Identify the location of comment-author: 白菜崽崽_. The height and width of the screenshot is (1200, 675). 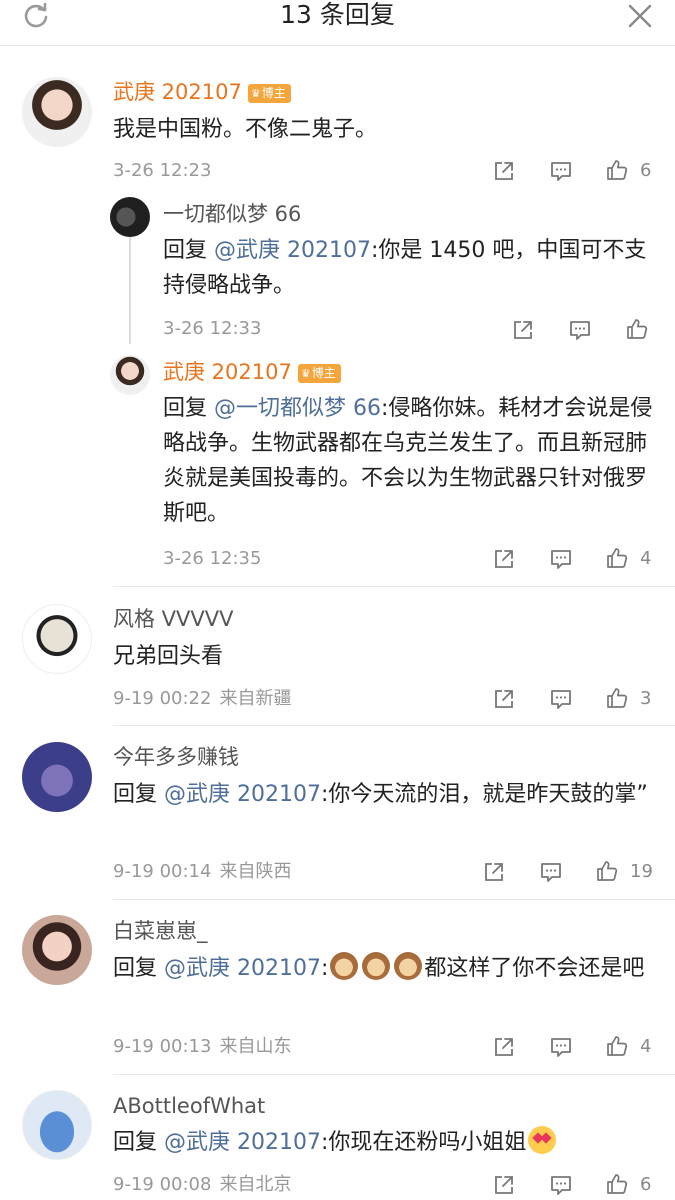
(160, 931).